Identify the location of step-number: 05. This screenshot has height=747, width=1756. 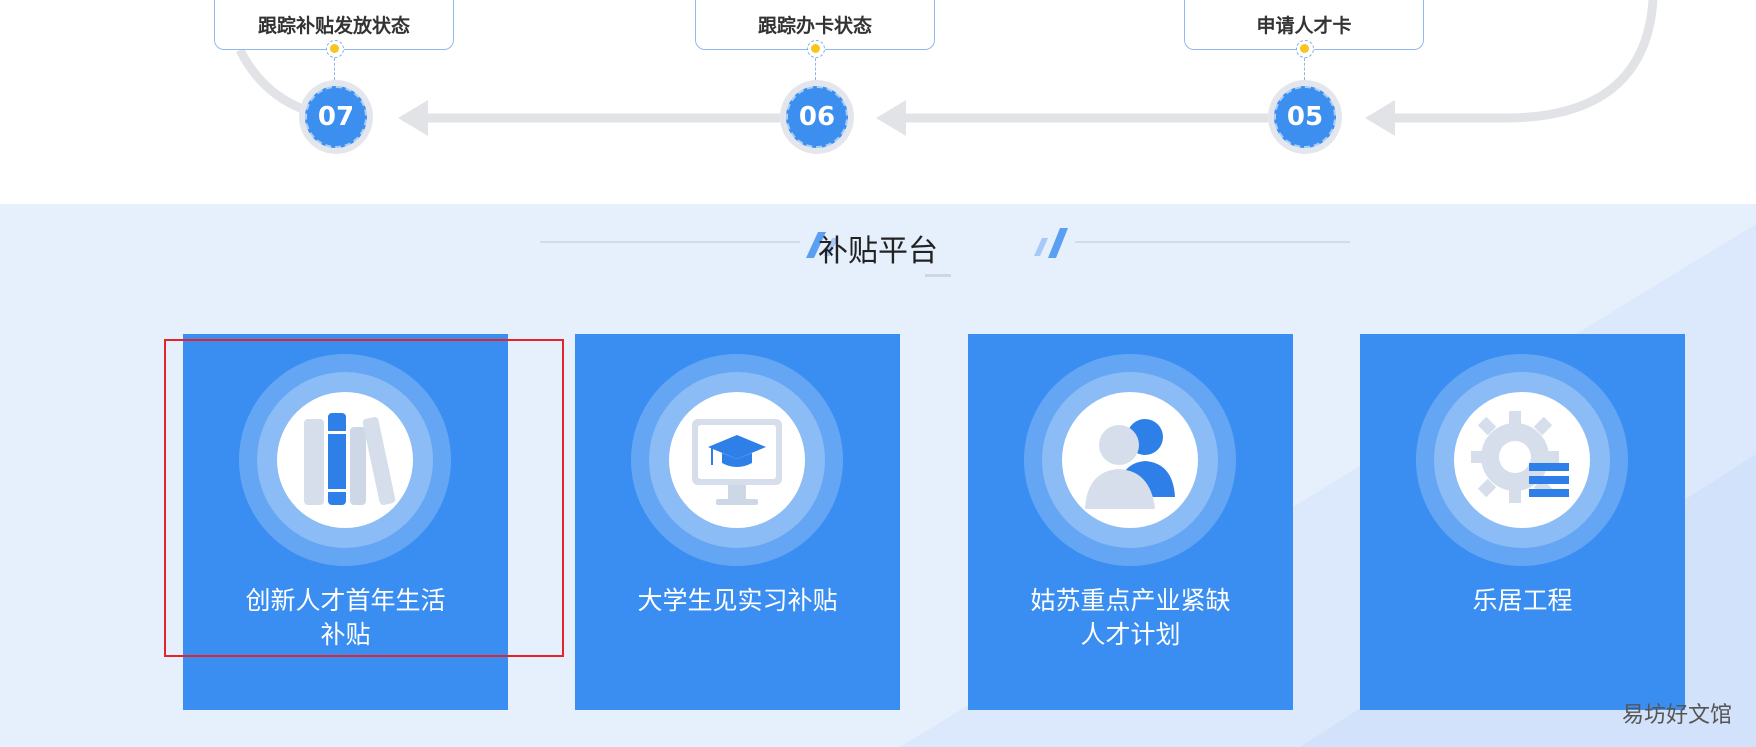
(1305, 117).